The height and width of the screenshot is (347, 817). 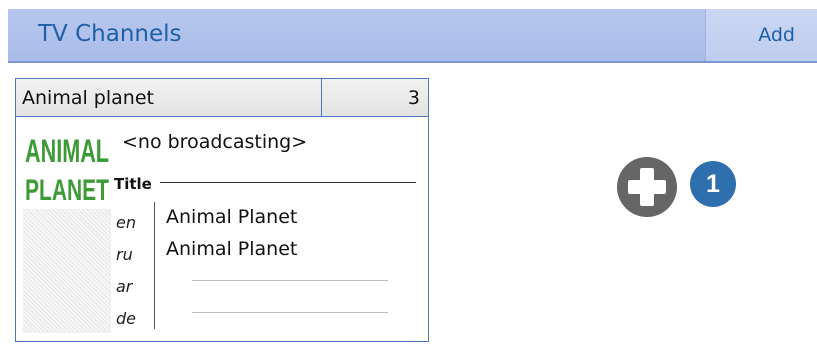 What do you see at coordinates (154, 265) in the screenshot?
I see `lang-column-divider` at bounding box center [154, 265].